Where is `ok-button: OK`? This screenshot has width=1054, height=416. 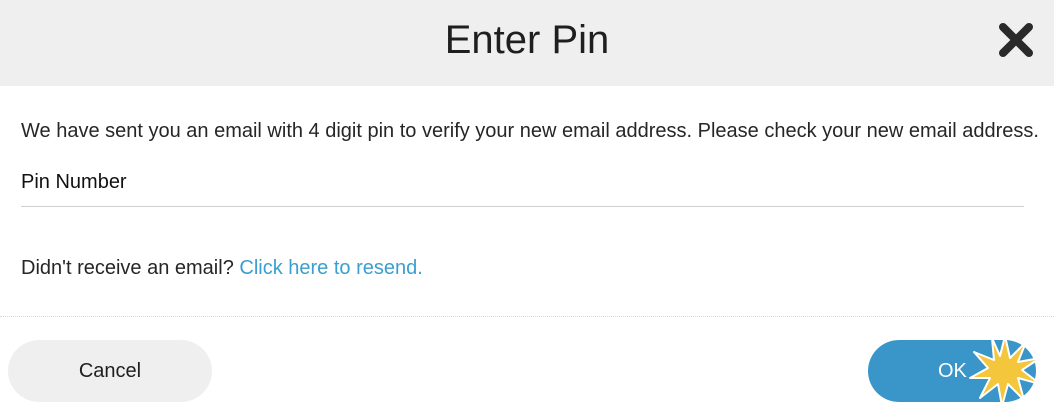
ok-button: OK is located at coordinates (952, 371).